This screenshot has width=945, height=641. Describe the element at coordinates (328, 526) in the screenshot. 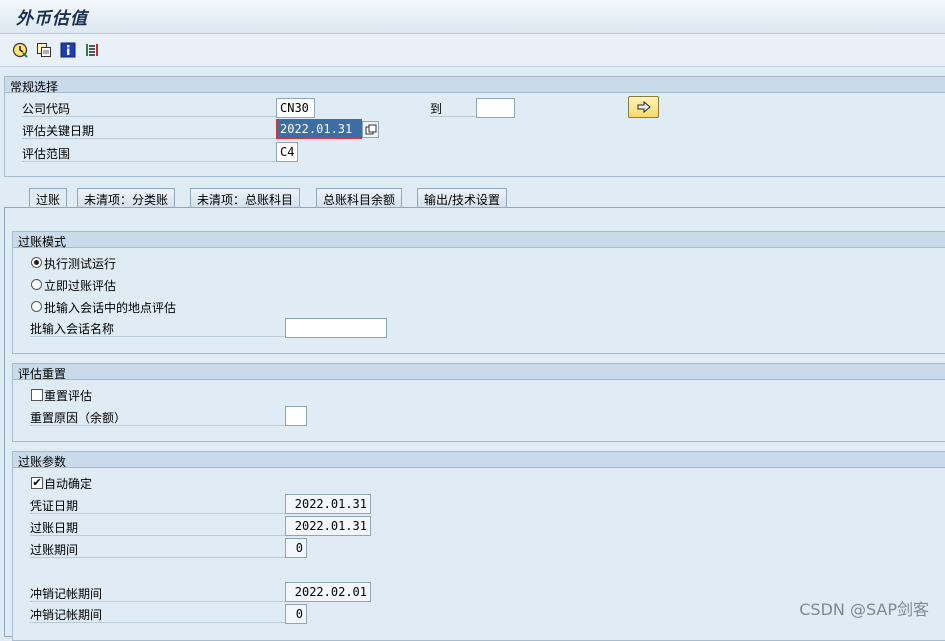

I see `posting-date-field: 2022.01.31` at that location.